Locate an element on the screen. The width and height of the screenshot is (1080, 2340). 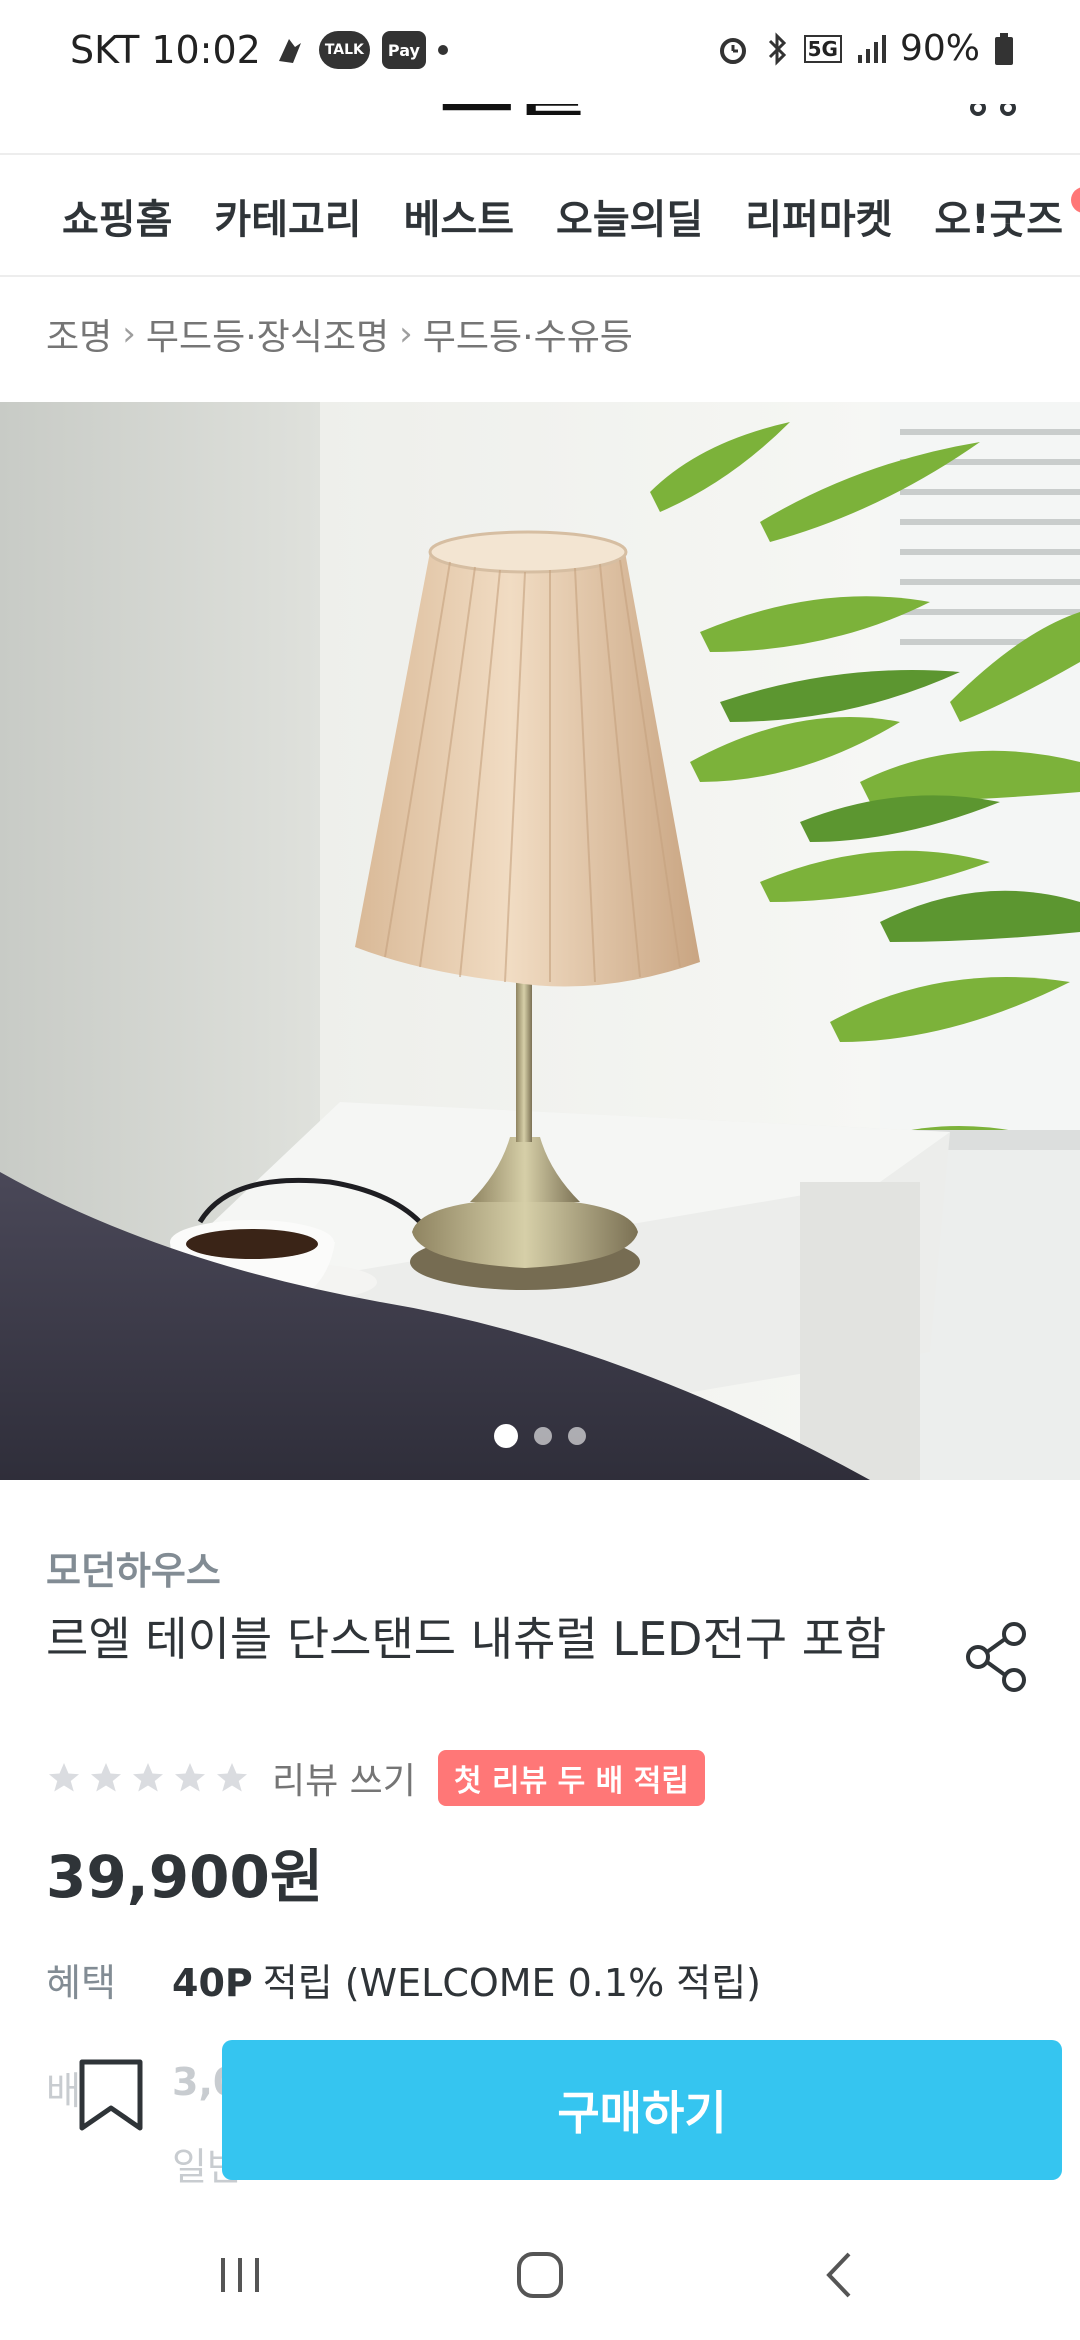
system-navigation-bar is located at coordinates (540, 2275).